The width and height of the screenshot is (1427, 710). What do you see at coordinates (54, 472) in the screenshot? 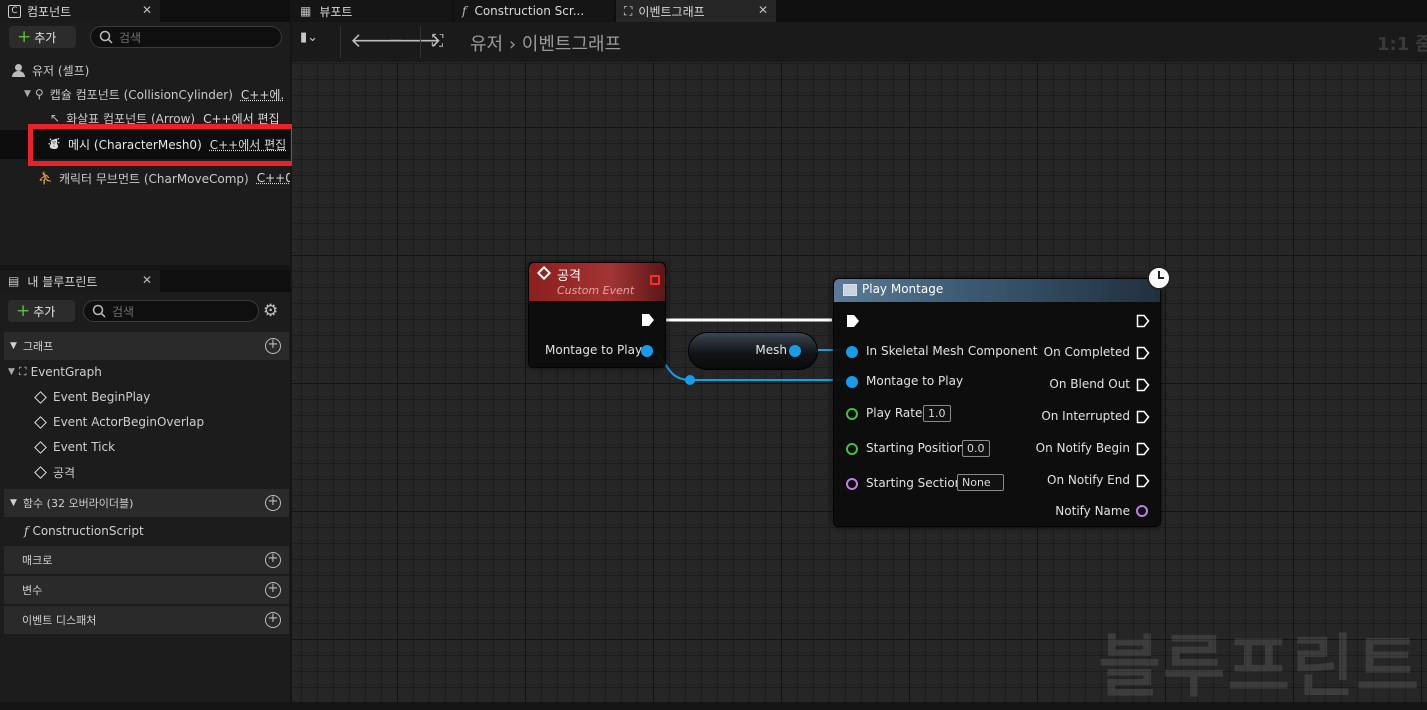
I see `event-item: 공격` at bounding box center [54, 472].